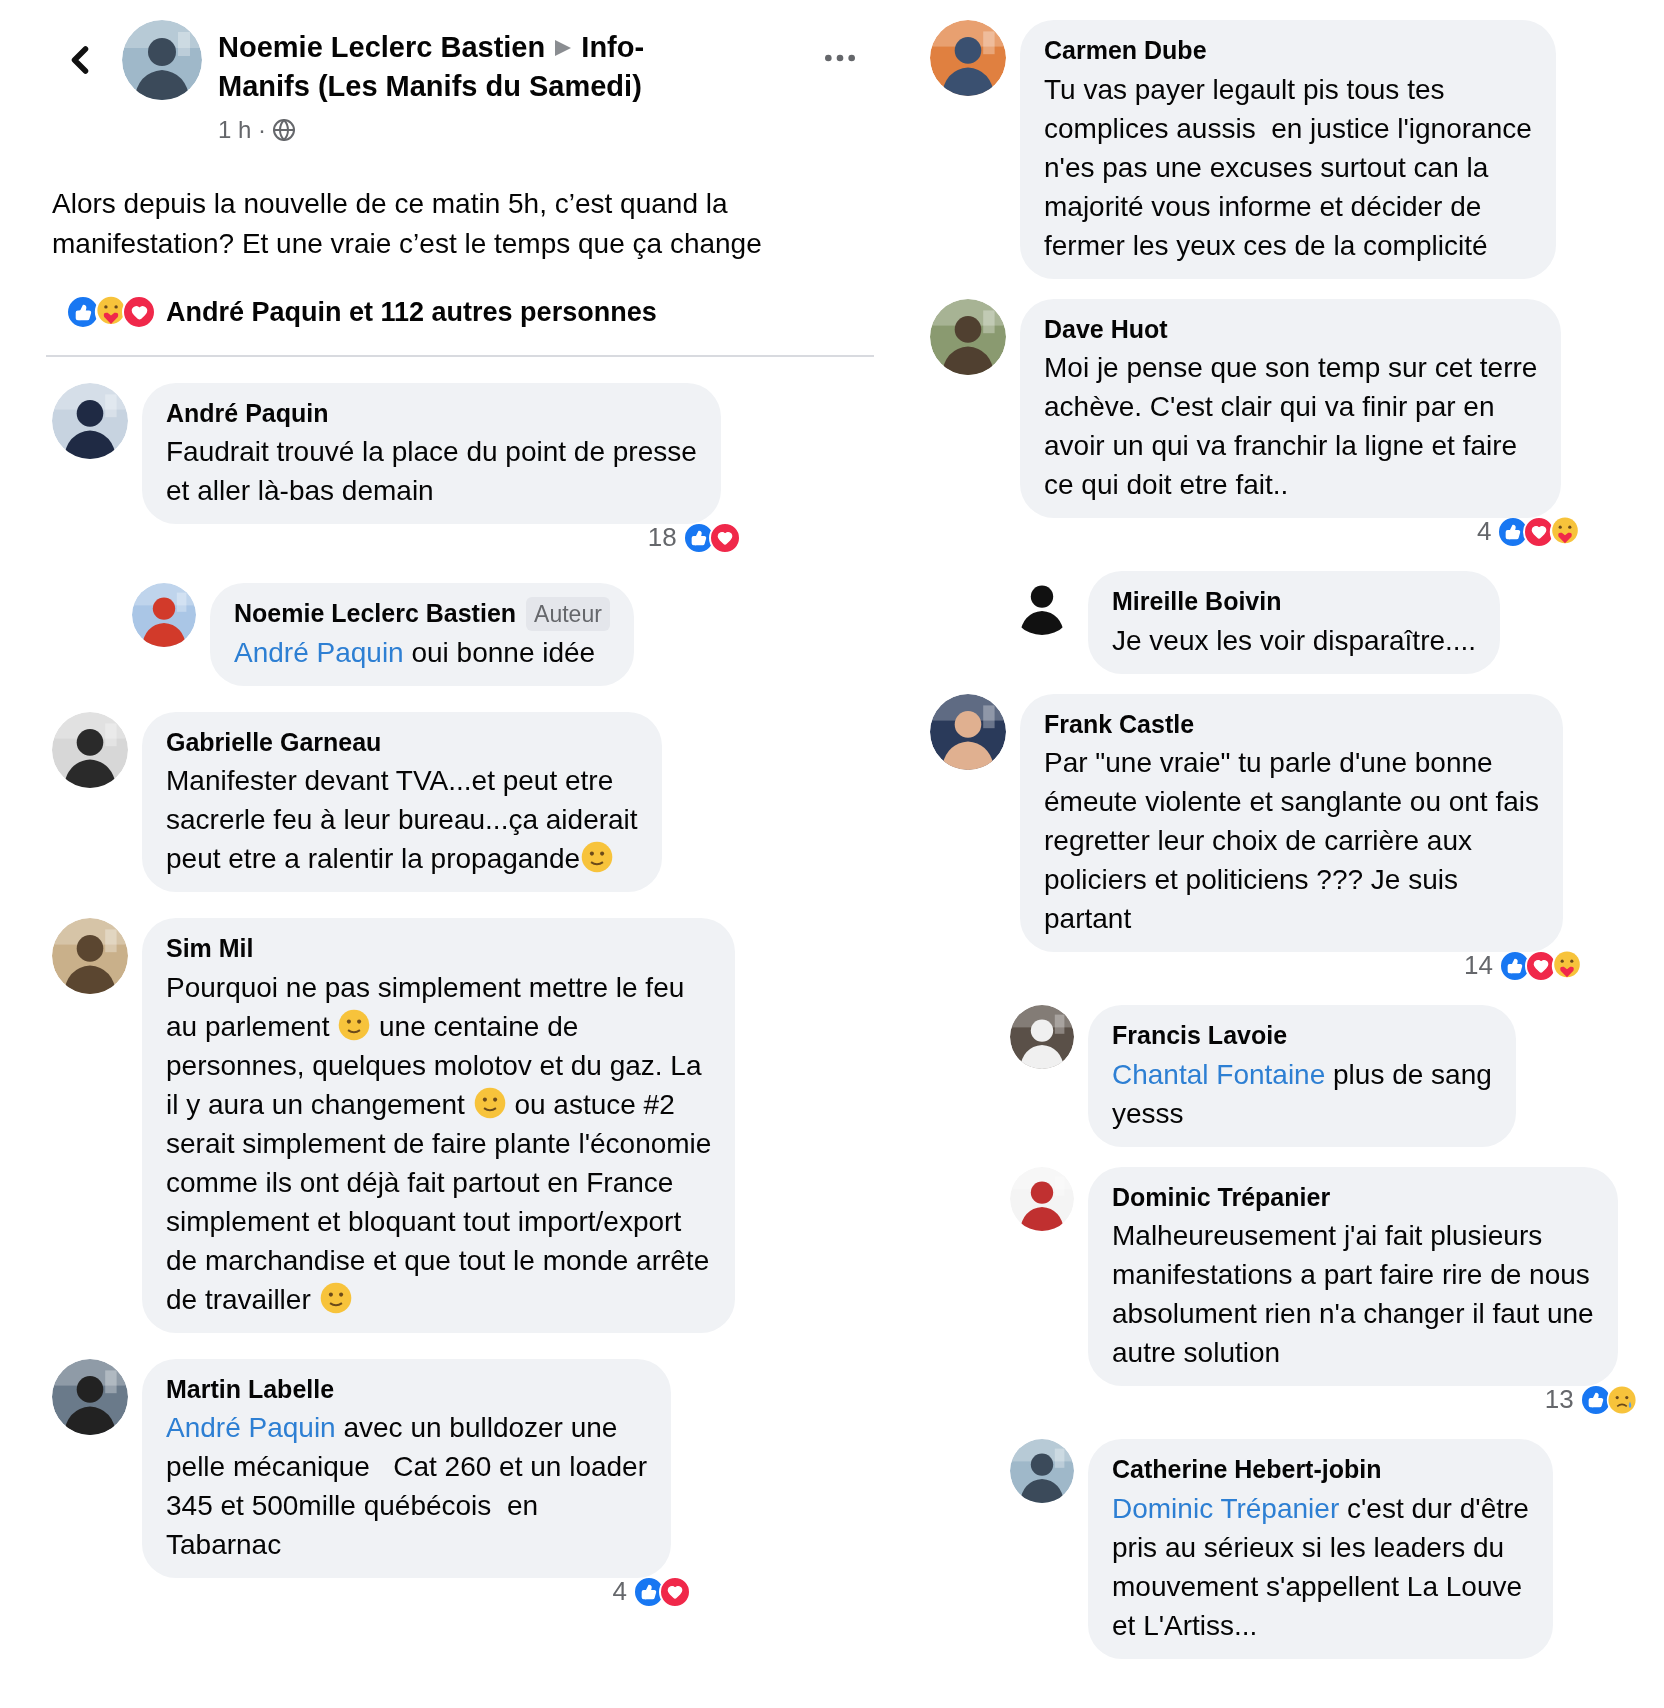 The height and width of the screenshot is (1708, 1664). What do you see at coordinates (1197, 602) in the screenshot?
I see `comment-author: Mireille Boivin` at bounding box center [1197, 602].